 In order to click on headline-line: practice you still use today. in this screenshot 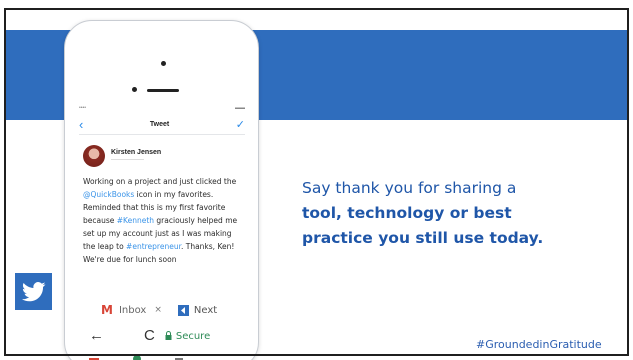, I will do `click(423, 238)`.